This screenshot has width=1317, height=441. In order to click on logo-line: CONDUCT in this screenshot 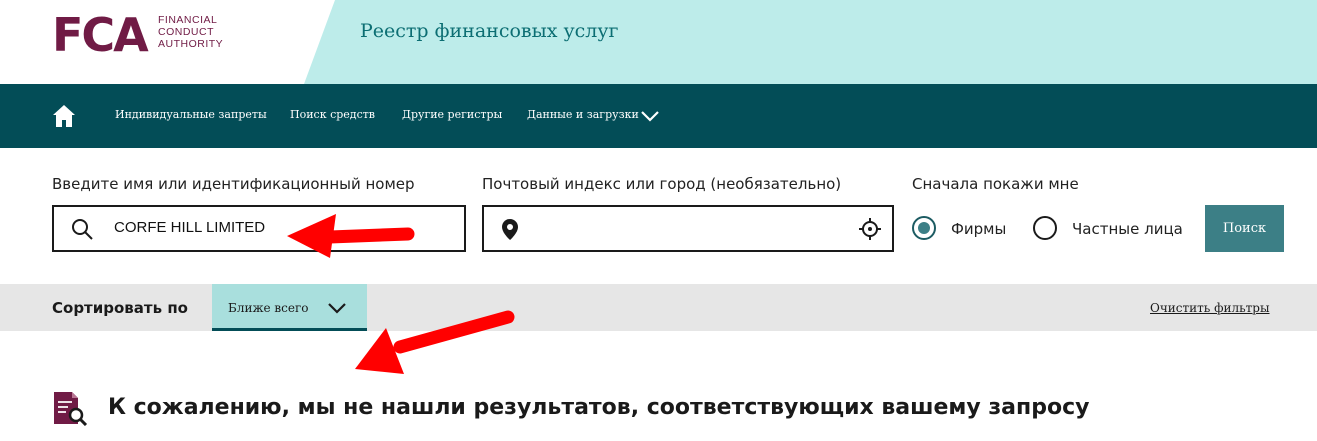, I will do `click(186, 32)`.